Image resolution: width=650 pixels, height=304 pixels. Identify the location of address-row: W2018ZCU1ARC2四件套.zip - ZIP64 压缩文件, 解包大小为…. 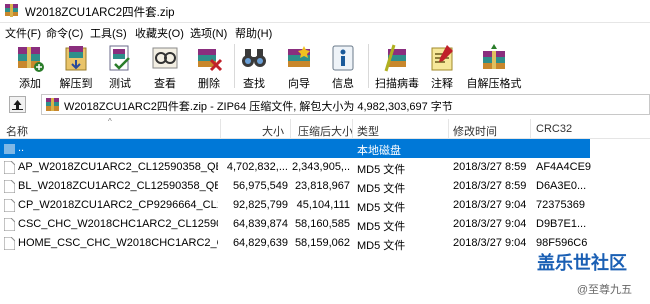
(325, 105).